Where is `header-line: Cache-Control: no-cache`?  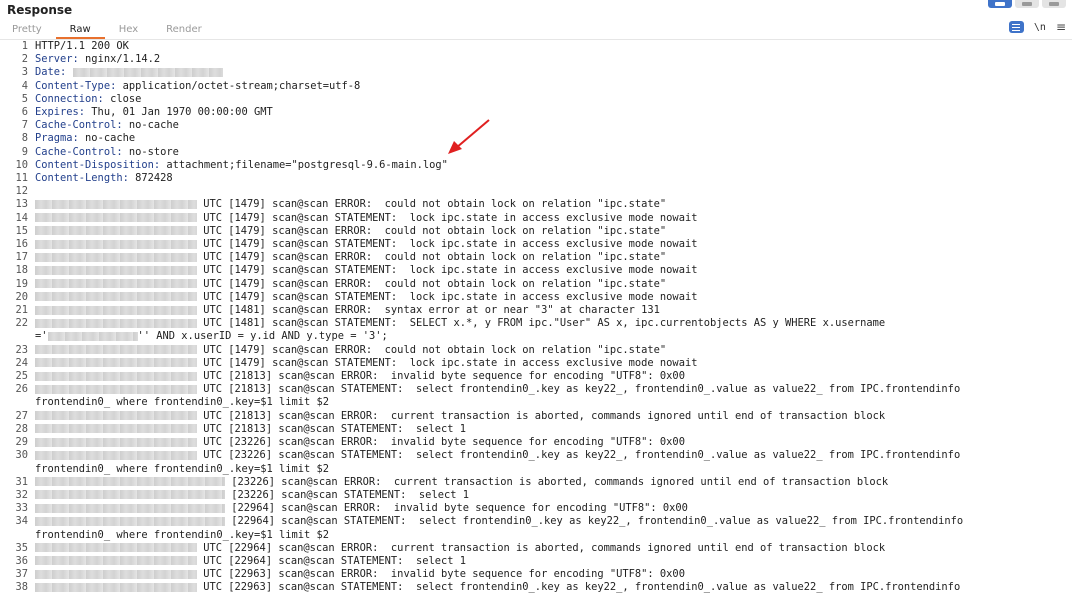
header-line: Cache-Control: no-cache is located at coordinates (553, 125).